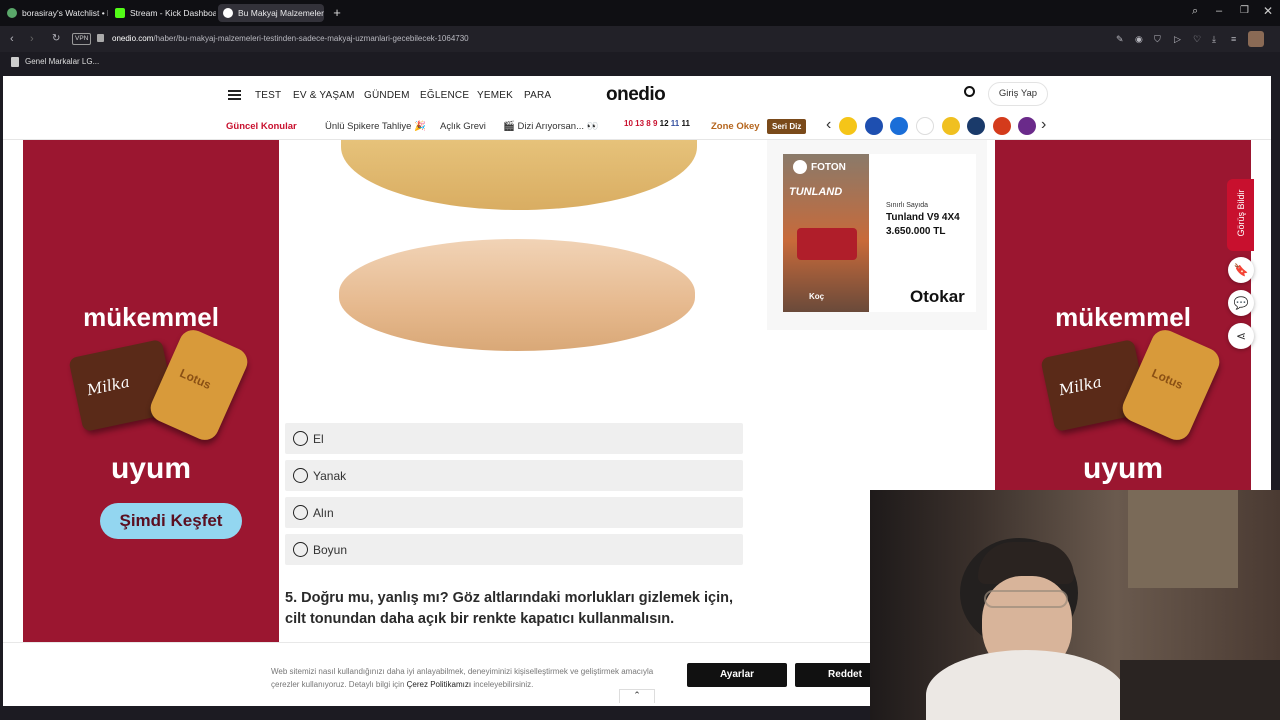 The image size is (1280, 720). Describe the element at coordinates (514, 512) in the screenshot. I see `quiz-option: Alın` at that location.